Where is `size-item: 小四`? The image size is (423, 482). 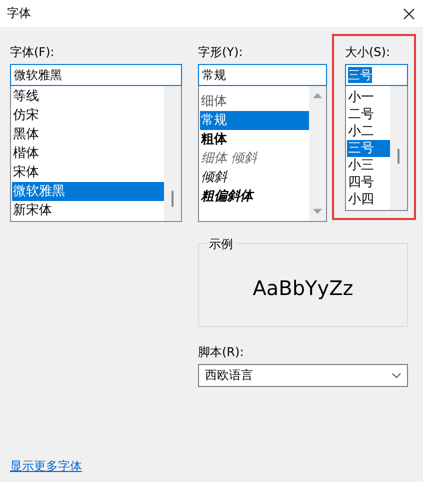 size-item: 小四 is located at coordinates (368, 199).